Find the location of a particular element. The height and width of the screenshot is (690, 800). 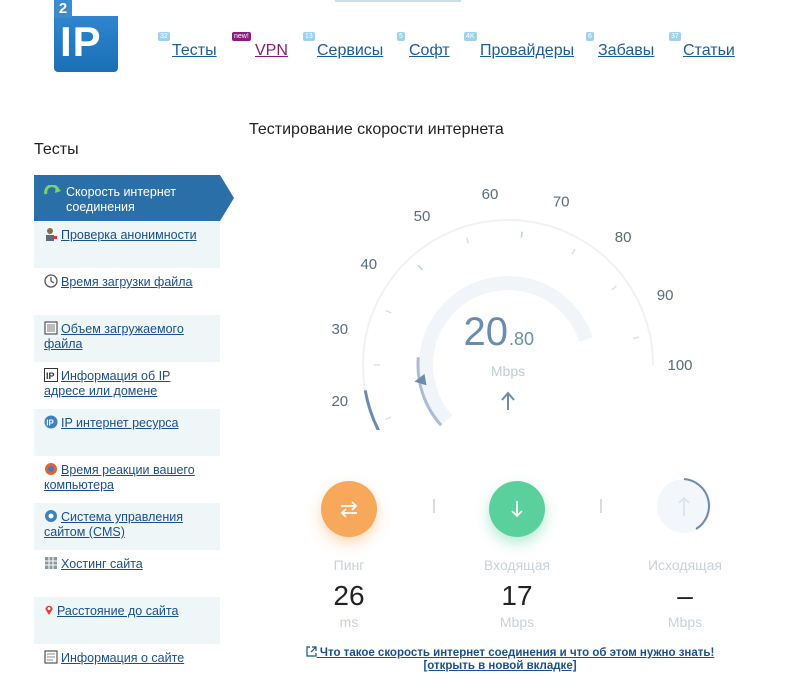

gauge-tick-labels: 0102030405060708090100 is located at coordinates (511, 298).